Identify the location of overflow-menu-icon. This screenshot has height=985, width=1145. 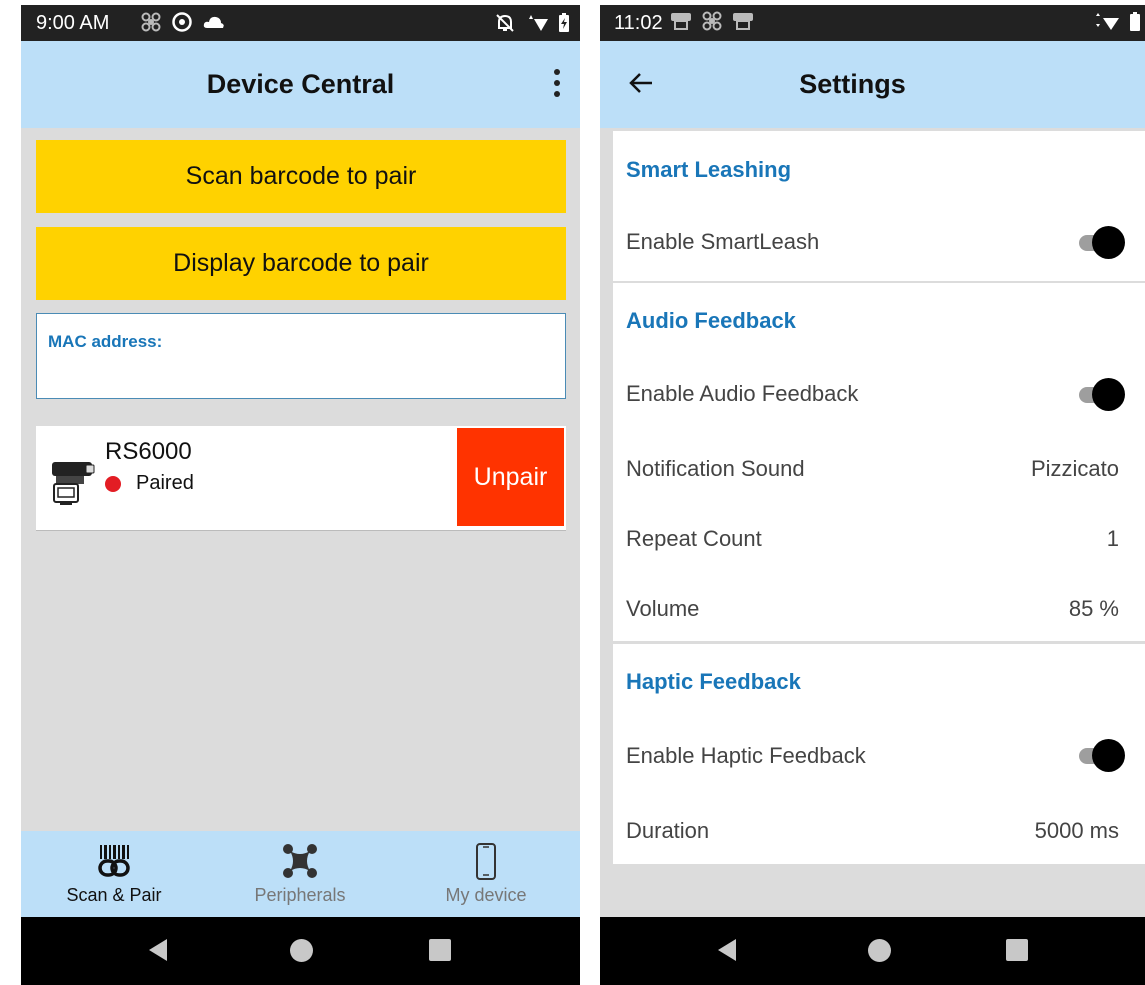
(557, 85).